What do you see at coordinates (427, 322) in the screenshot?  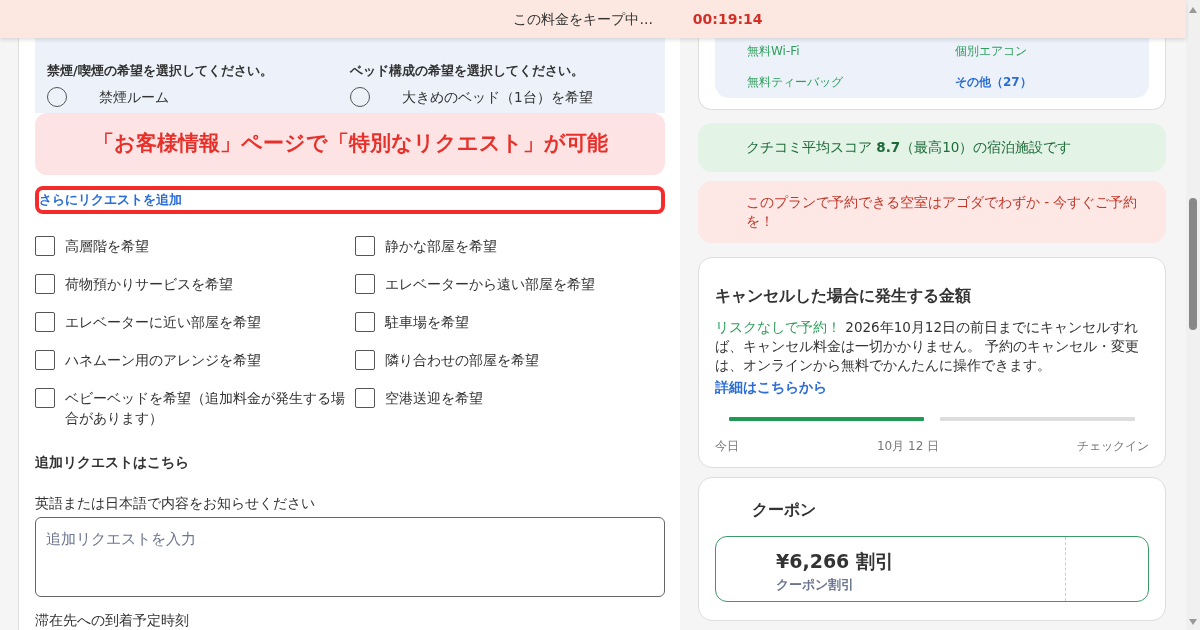 I see `checkbox-label: 駐車場を希望` at bounding box center [427, 322].